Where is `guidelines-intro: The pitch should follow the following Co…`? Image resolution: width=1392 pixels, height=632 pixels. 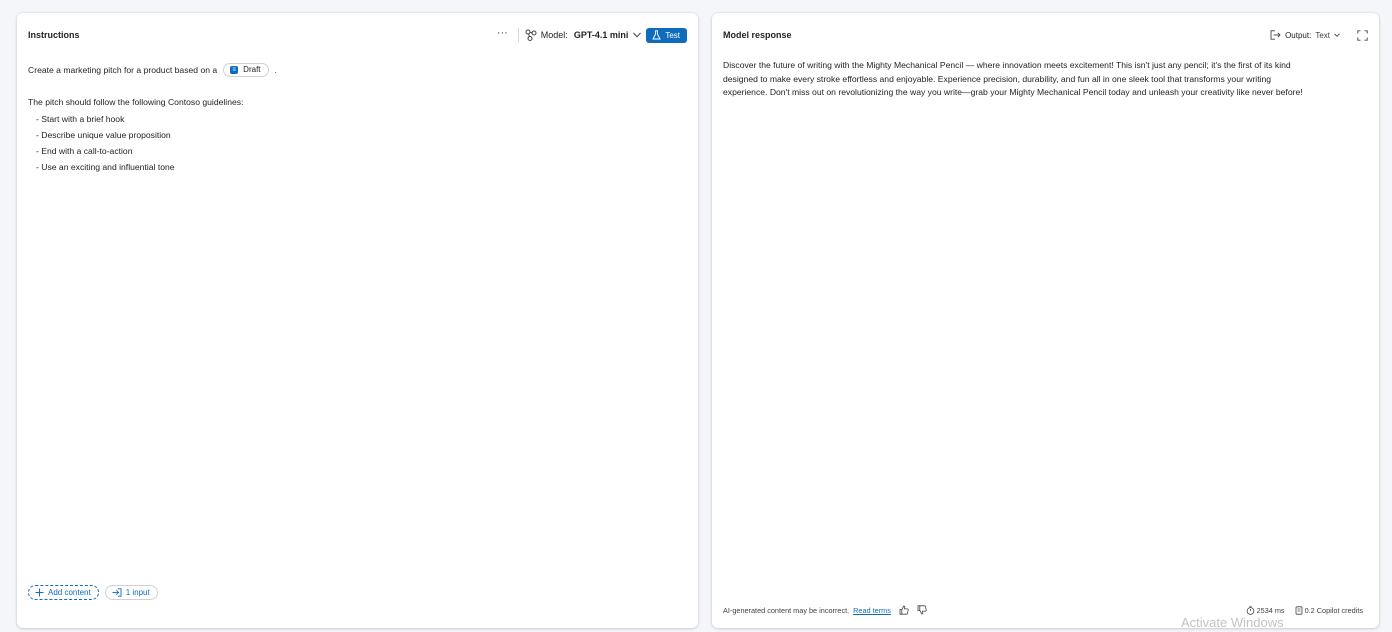
guidelines-intro: The pitch should follow the following Co… is located at coordinates (136, 102).